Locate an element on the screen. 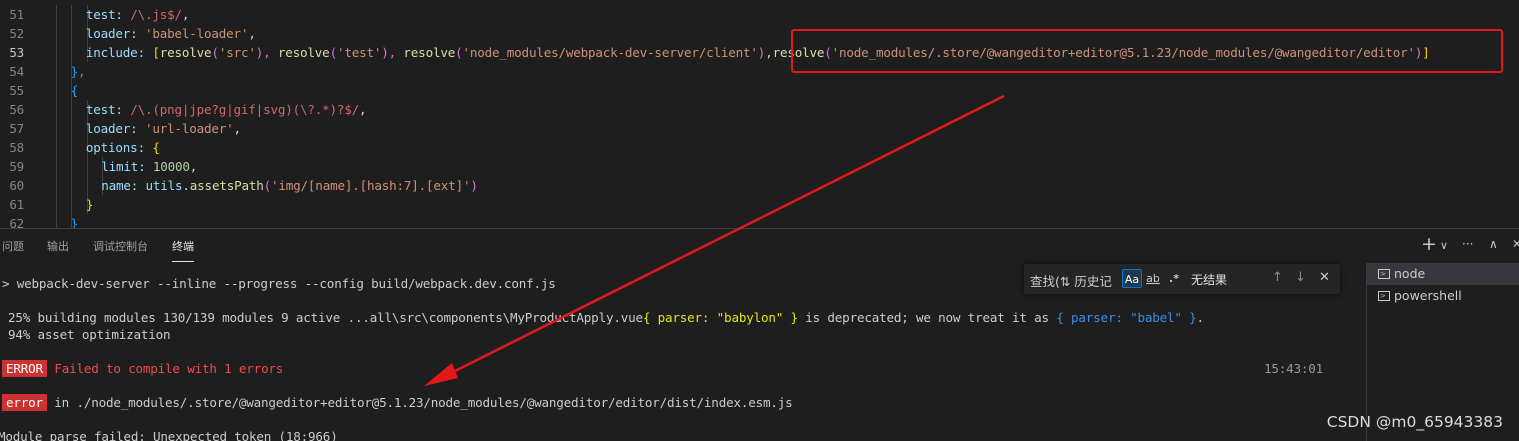 This screenshot has height=441, width=1519. code-token: 10000 is located at coordinates (171, 166).